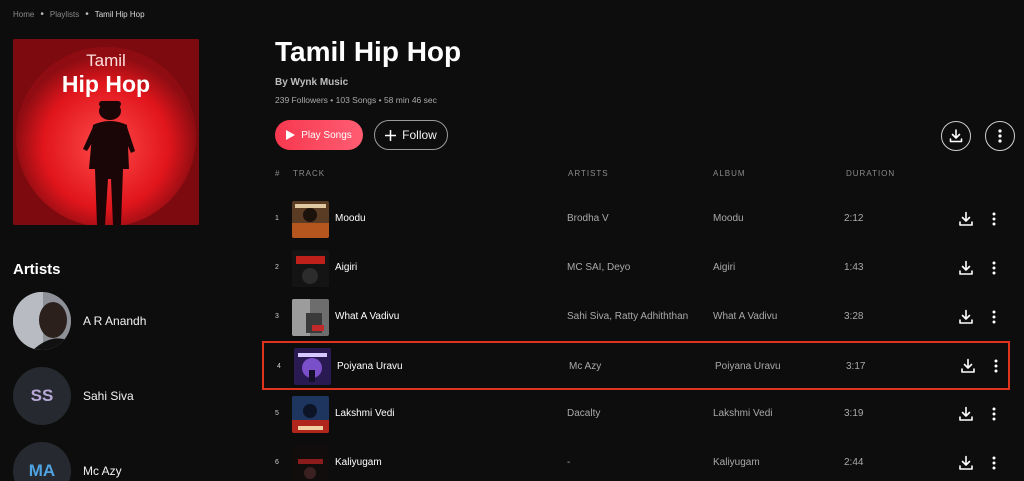 This screenshot has height=481, width=1024. Describe the element at coordinates (636, 460) in the screenshot. I see `table-row: 6 Kaliyugam - Kaliyugam 2:44` at that location.